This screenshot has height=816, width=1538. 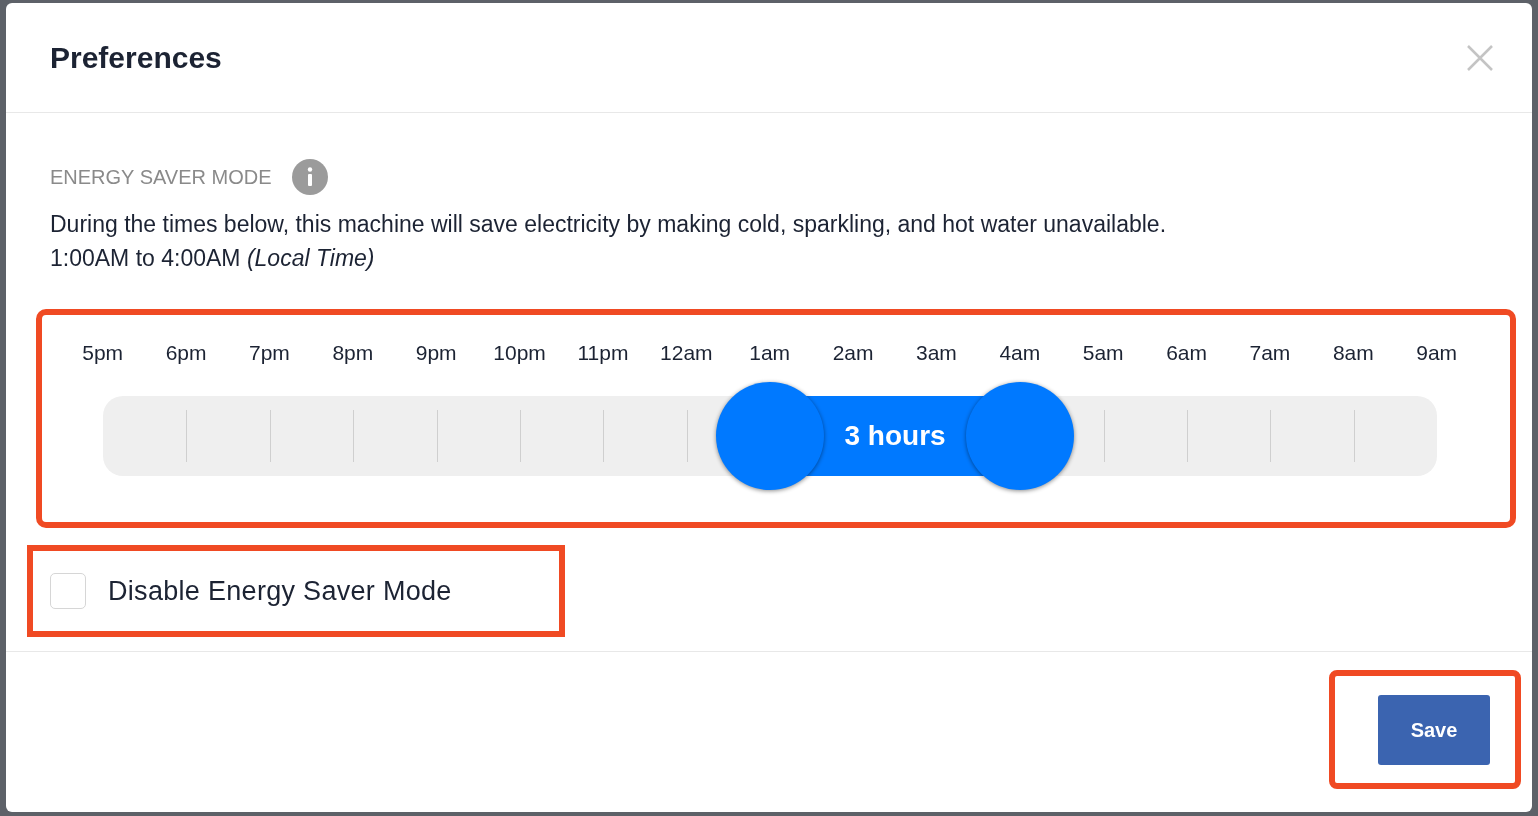 What do you see at coordinates (1353, 353) in the screenshot?
I see `hour-label: 8am` at bounding box center [1353, 353].